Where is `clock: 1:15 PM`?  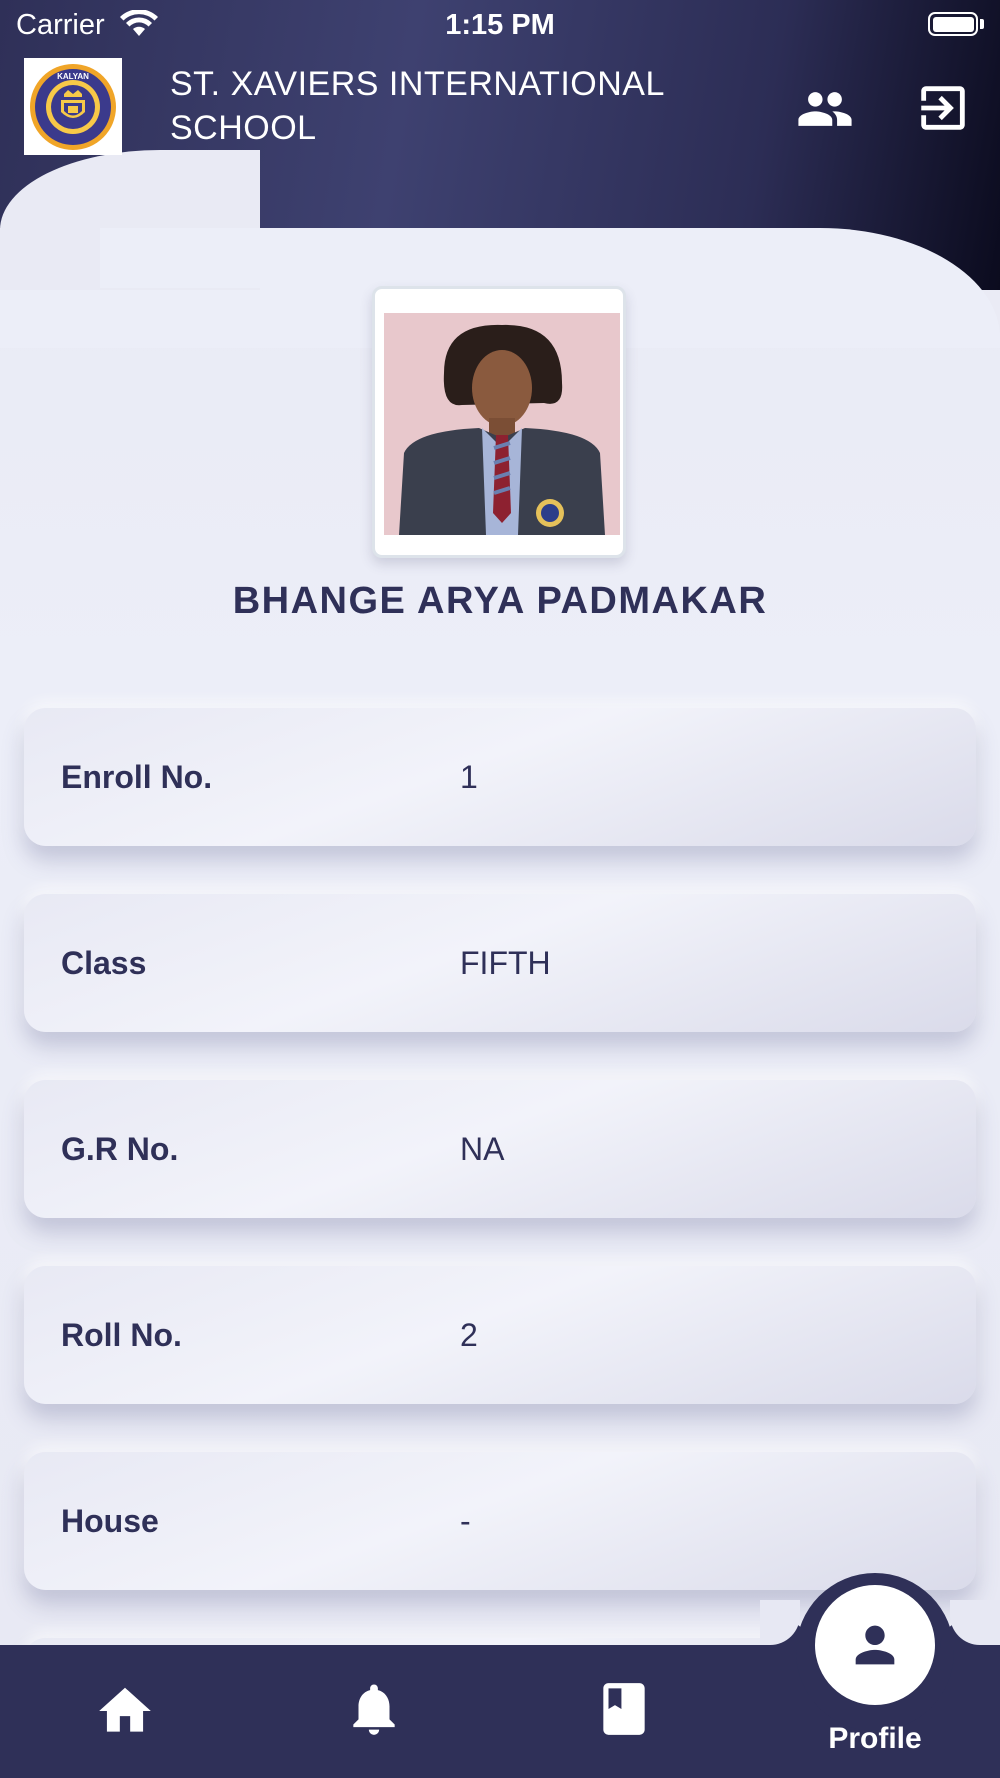 clock: 1:15 PM is located at coordinates (500, 25).